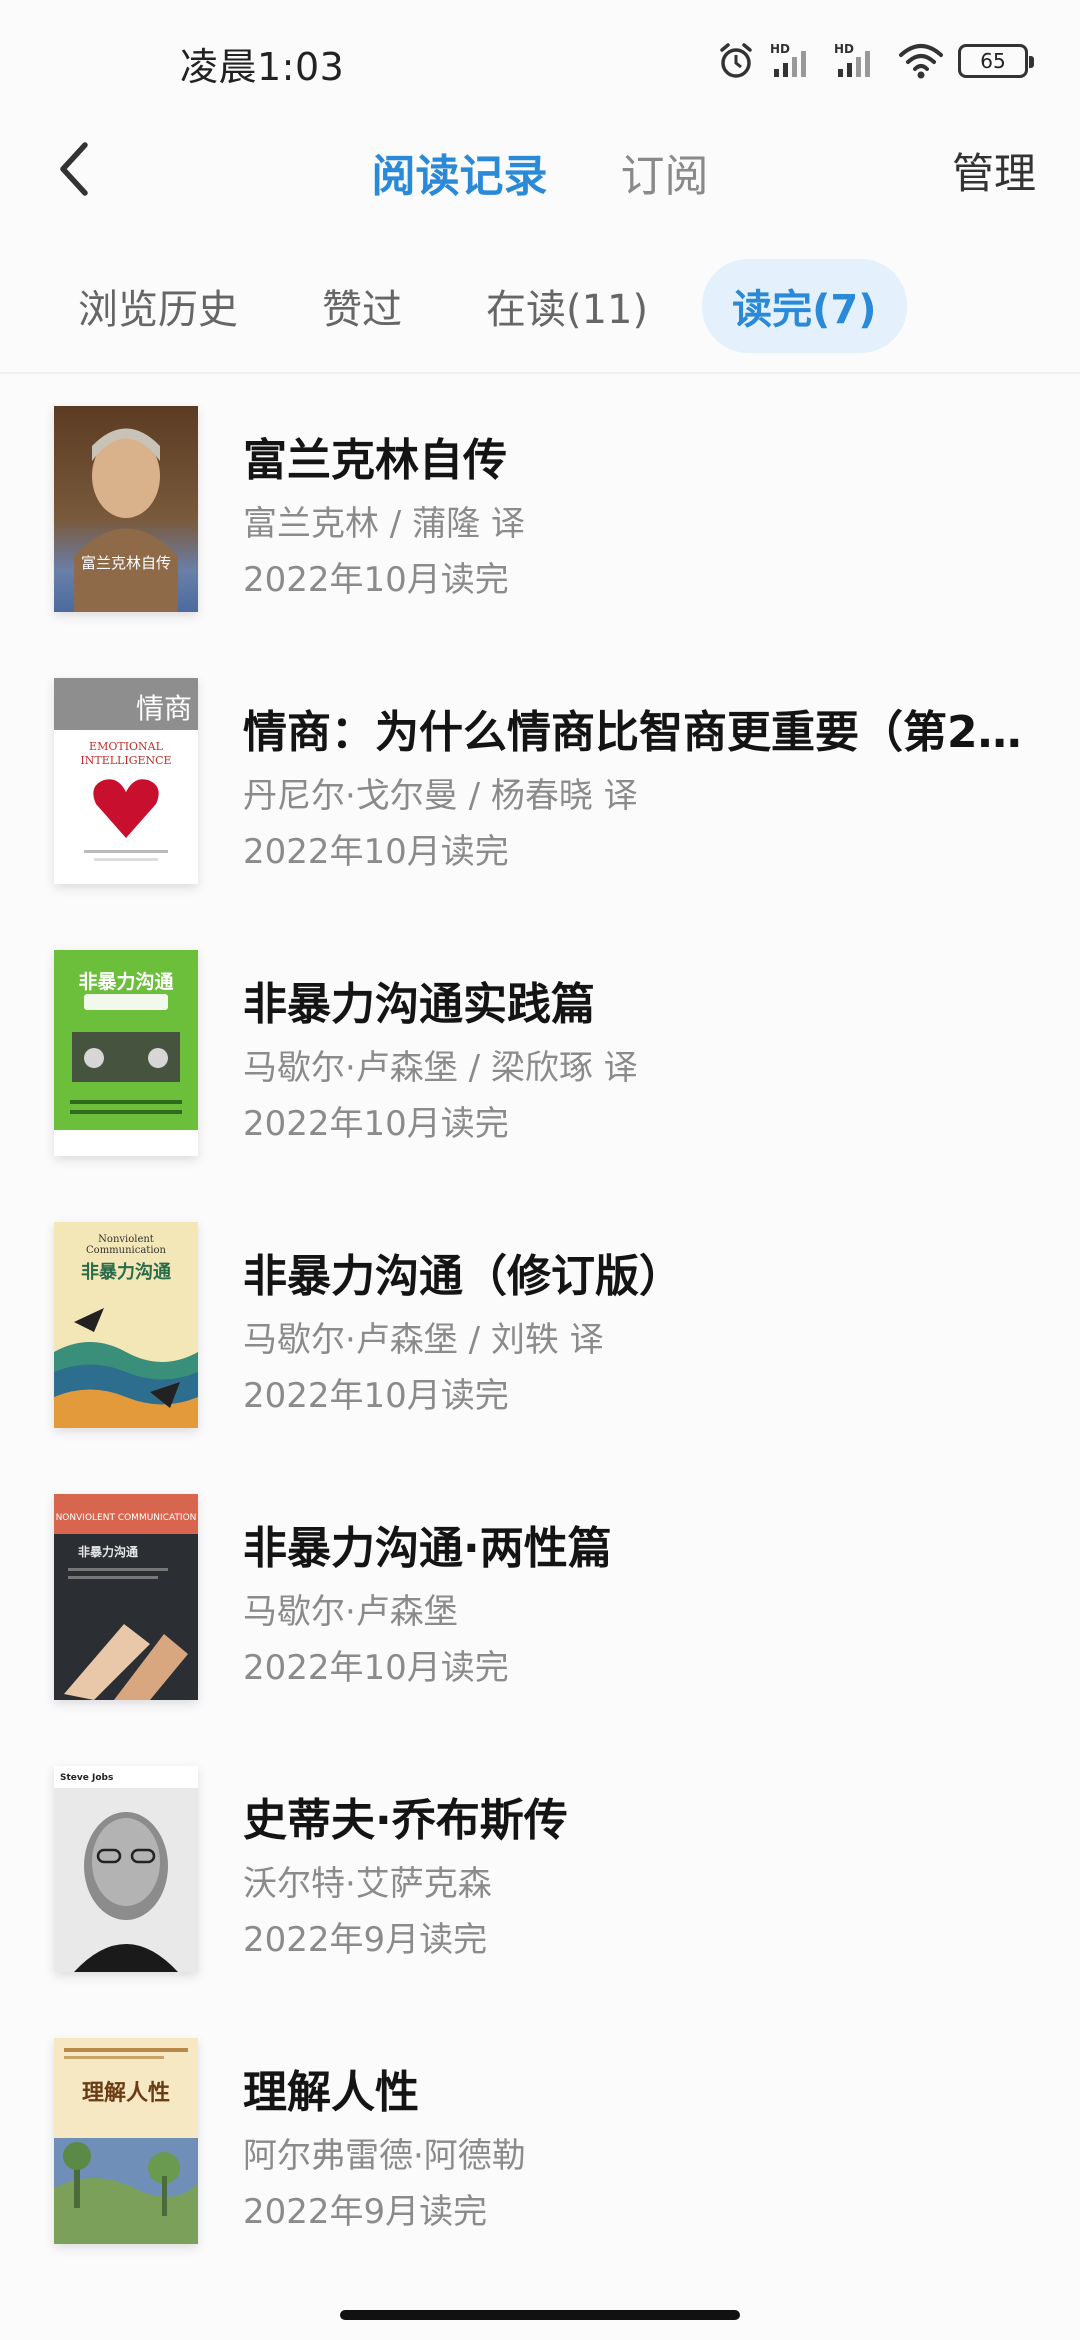 This screenshot has width=1080, height=2340. Describe the element at coordinates (375, 460) in the screenshot. I see `book-title: 富兰克林自传` at that location.